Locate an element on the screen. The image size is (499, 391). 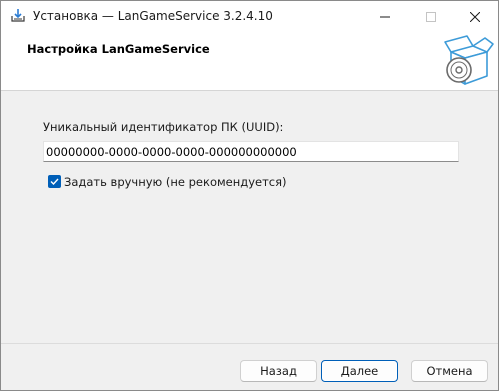
checkmark-icon is located at coordinates (54, 182).